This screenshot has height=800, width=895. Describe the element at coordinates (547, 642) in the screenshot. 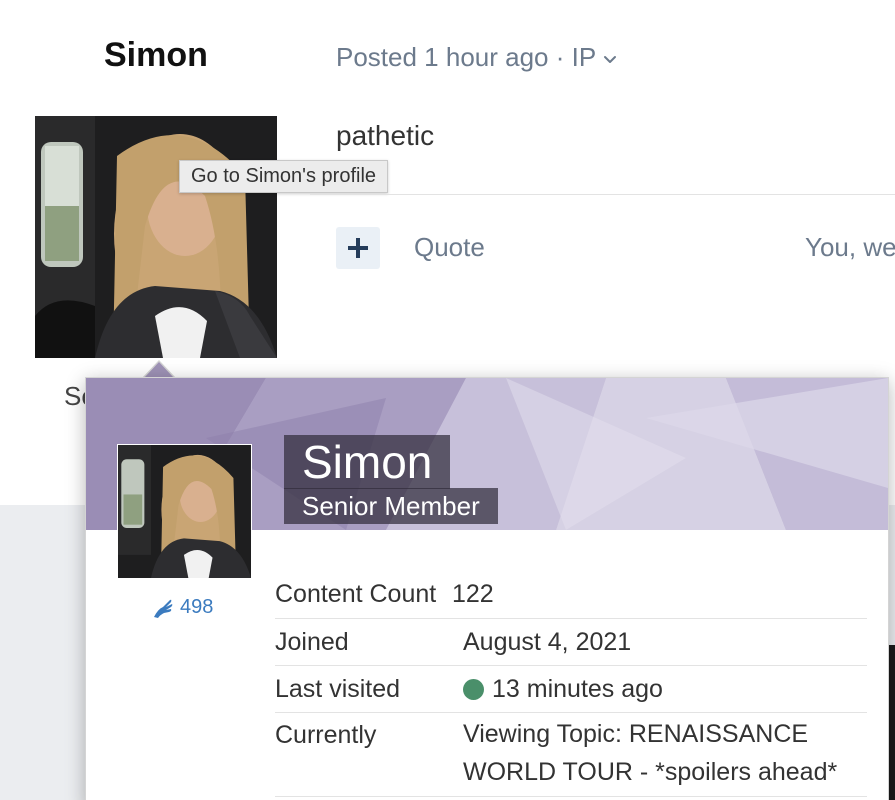

I see `joined-value: August 4, 2021` at that location.